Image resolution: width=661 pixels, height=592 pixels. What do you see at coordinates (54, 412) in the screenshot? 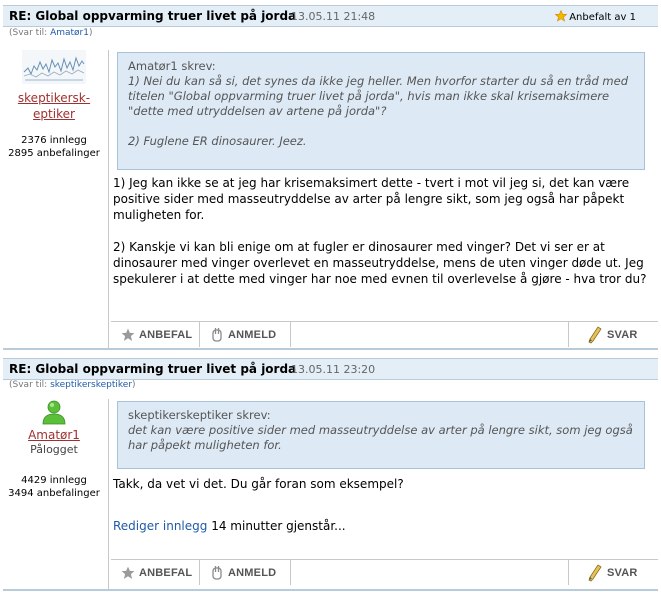
I see `online-user-icon` at bounding box center [54, 412].